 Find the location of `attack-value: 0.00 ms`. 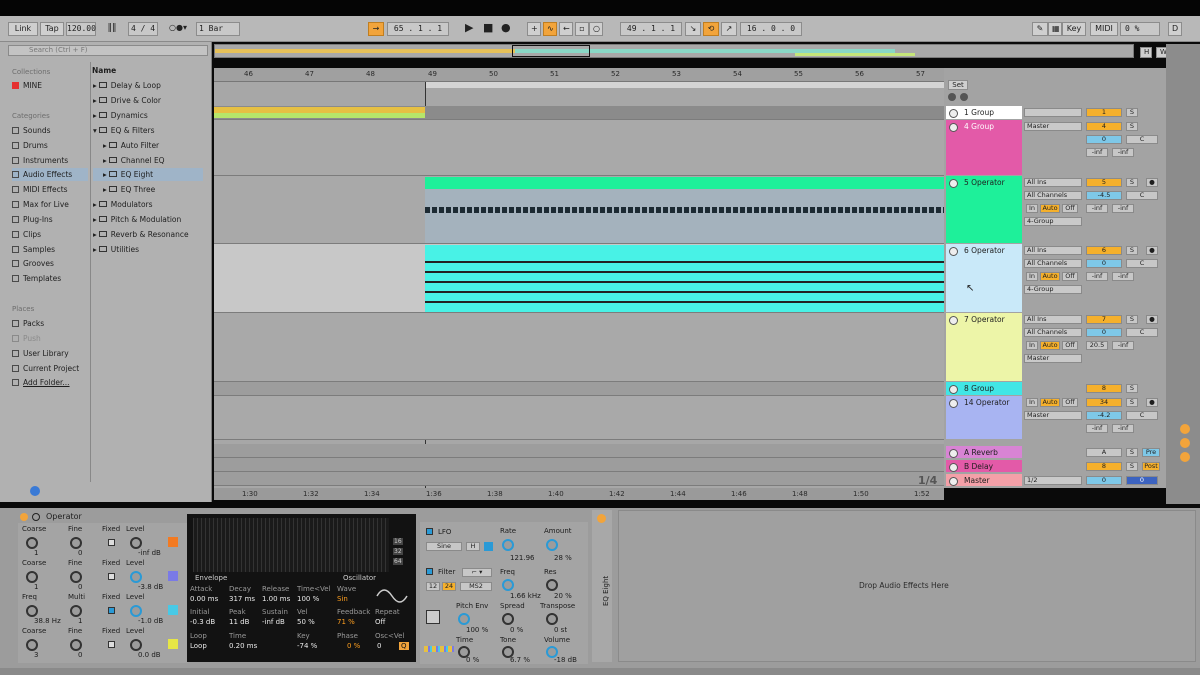

attack-value: 0.00 ms is located at coordinates (204, 599).